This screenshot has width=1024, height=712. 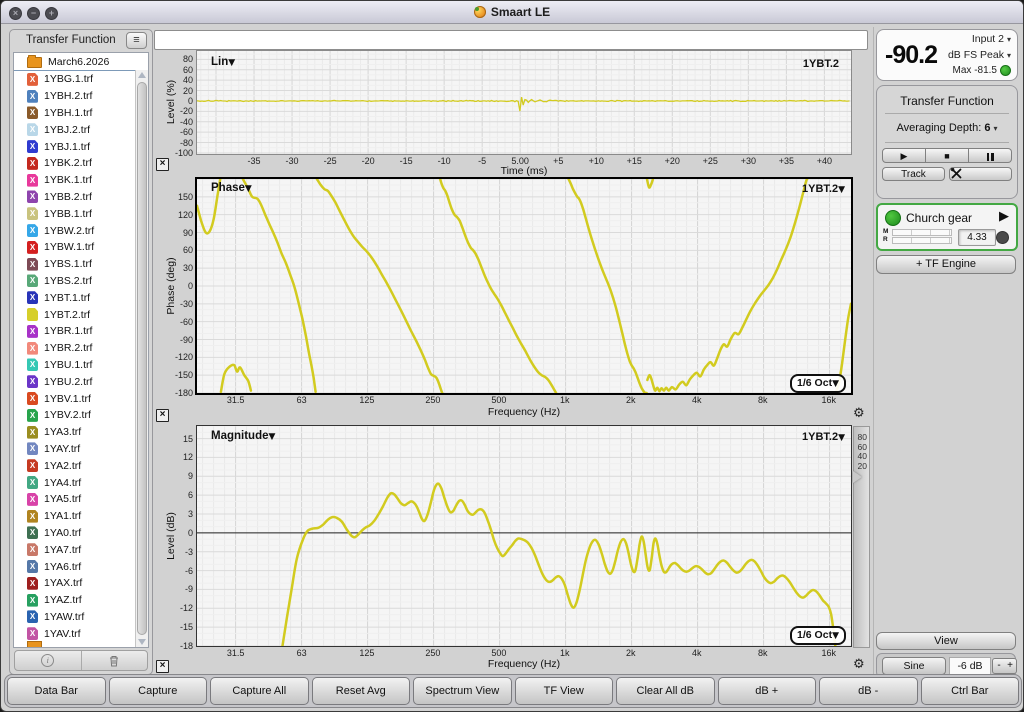 I want to click on view-button: View, so click(x=946, y=641).